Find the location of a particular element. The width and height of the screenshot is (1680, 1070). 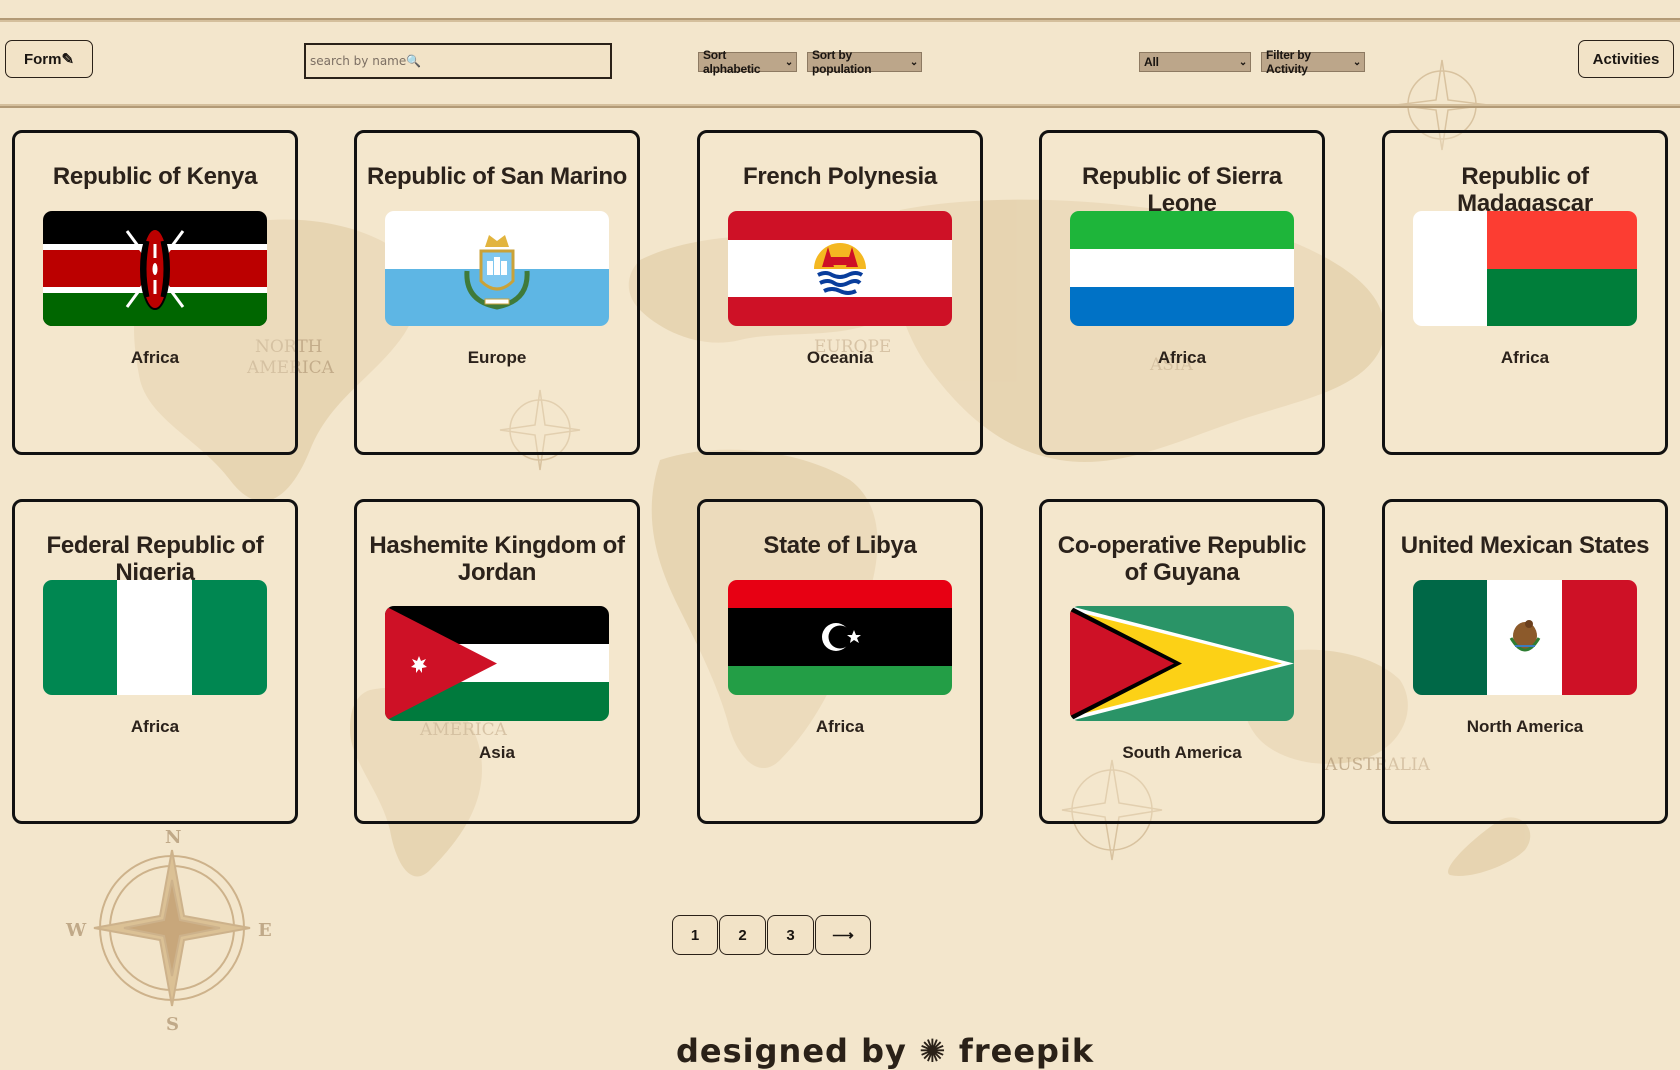

sort-population-select: Sort by population ⌄ is located at coordinates (864, 62).